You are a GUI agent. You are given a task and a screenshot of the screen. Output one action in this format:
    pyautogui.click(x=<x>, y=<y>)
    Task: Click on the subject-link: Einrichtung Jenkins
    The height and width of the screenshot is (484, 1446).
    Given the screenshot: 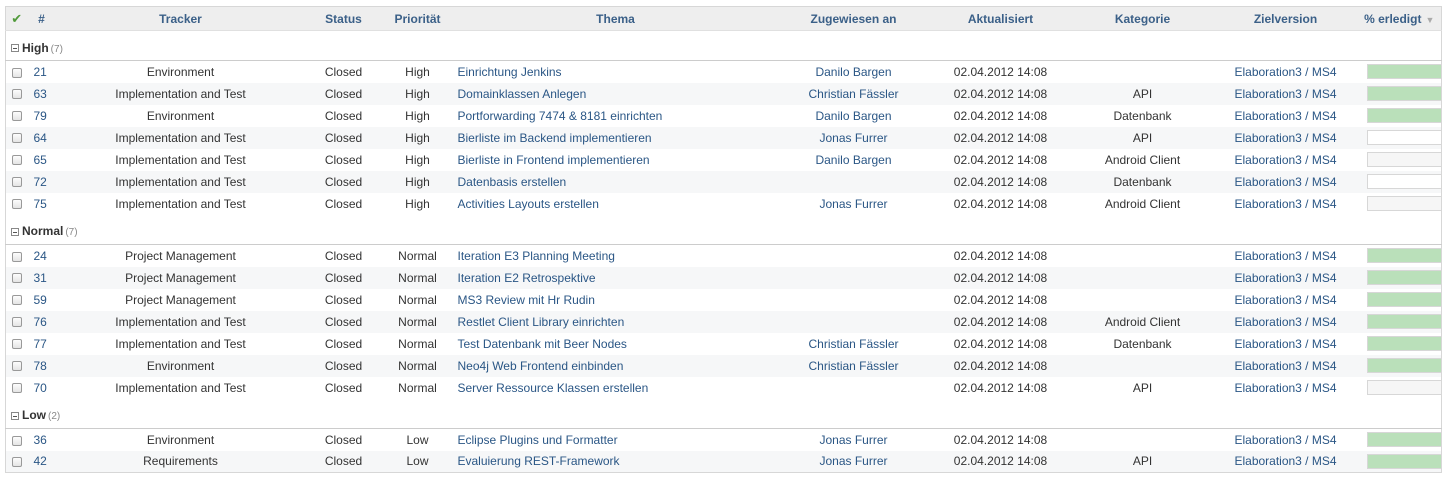 What is the action you would take?
    pyautogui.click(x=510, y=72)
    